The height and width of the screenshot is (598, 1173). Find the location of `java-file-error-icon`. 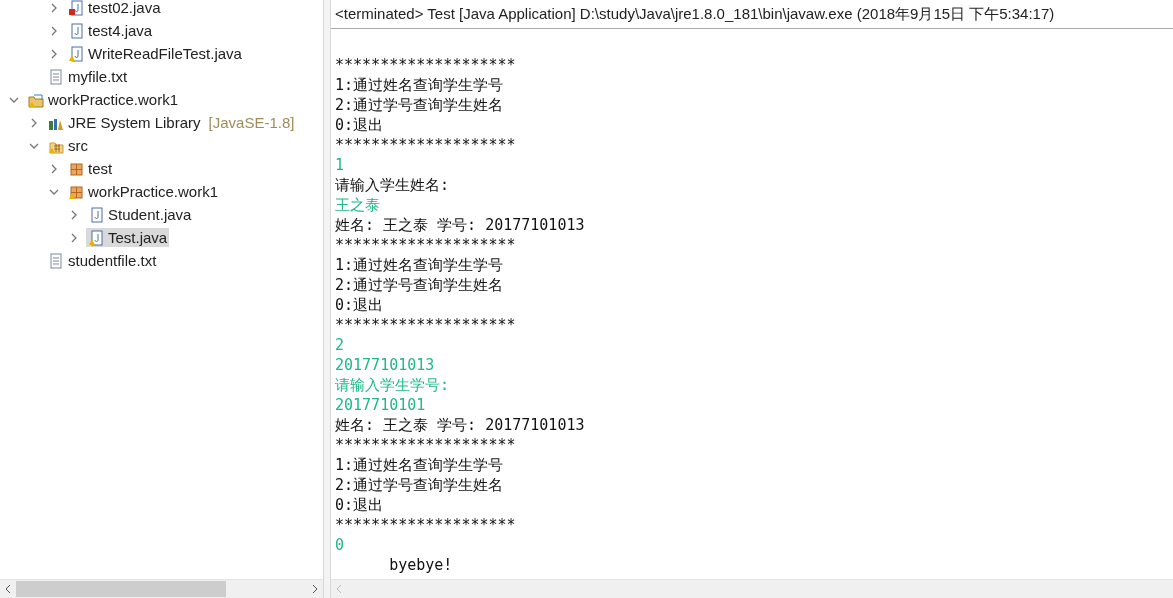

java-file-error-icon is located at coordinates (76, 8).